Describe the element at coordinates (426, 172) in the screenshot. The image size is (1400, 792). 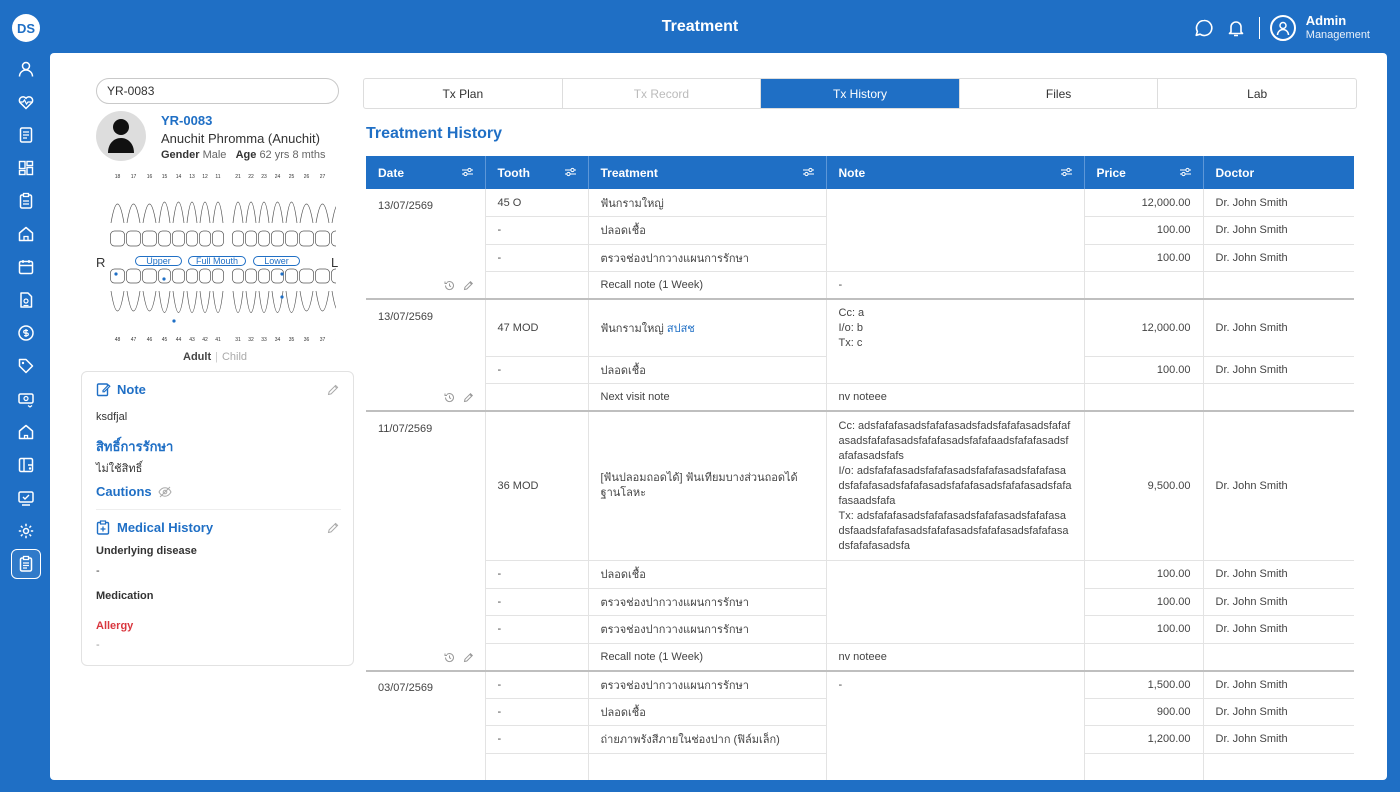
I see `column-header-date: Date` at that location.